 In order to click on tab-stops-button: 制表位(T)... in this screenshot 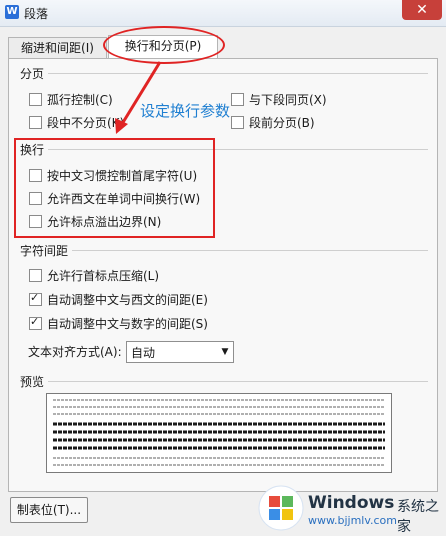, I will do `click(49, 510)`.